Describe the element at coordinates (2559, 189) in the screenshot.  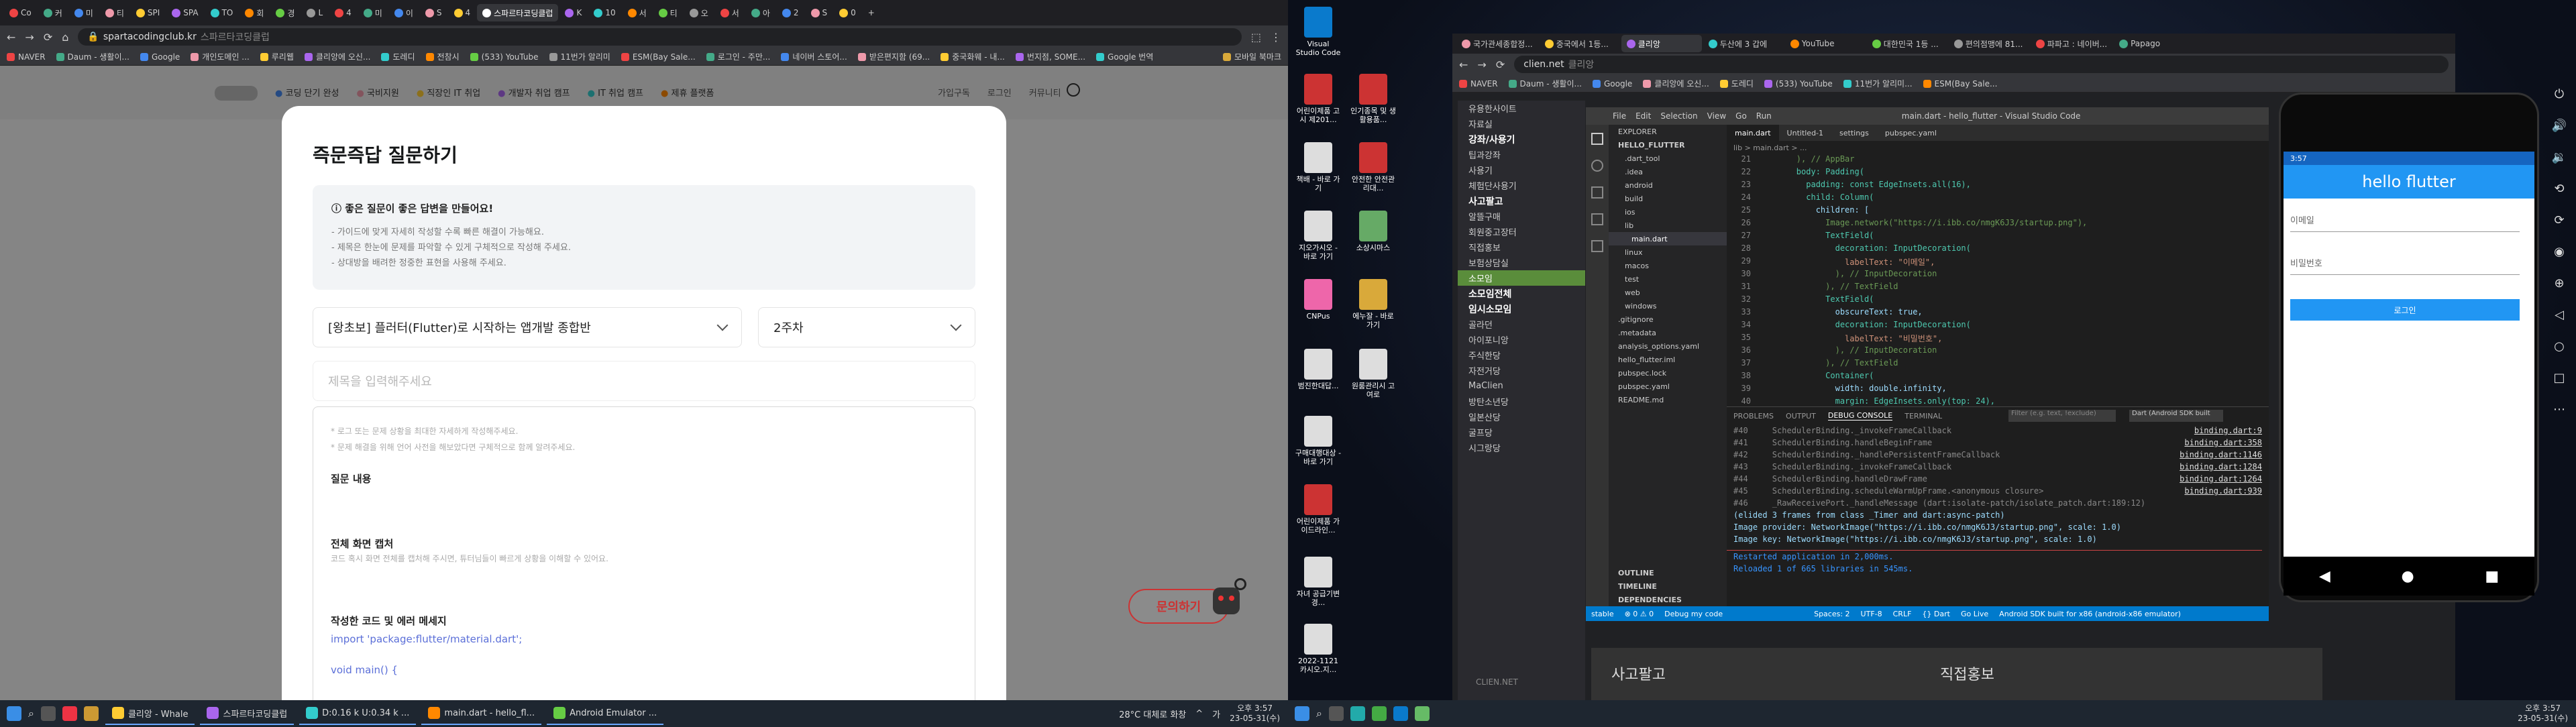
I see `rotate-icon: ⟲` at that location.